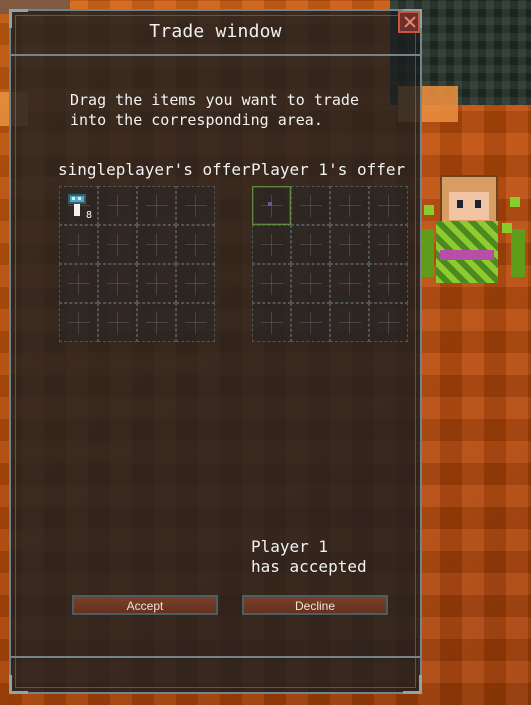 This screenshot has width=531, height=705. What do you see at coordinates (472, 233) in the screenshot?
I see `player-avatar` at bounding box center [472, 233].